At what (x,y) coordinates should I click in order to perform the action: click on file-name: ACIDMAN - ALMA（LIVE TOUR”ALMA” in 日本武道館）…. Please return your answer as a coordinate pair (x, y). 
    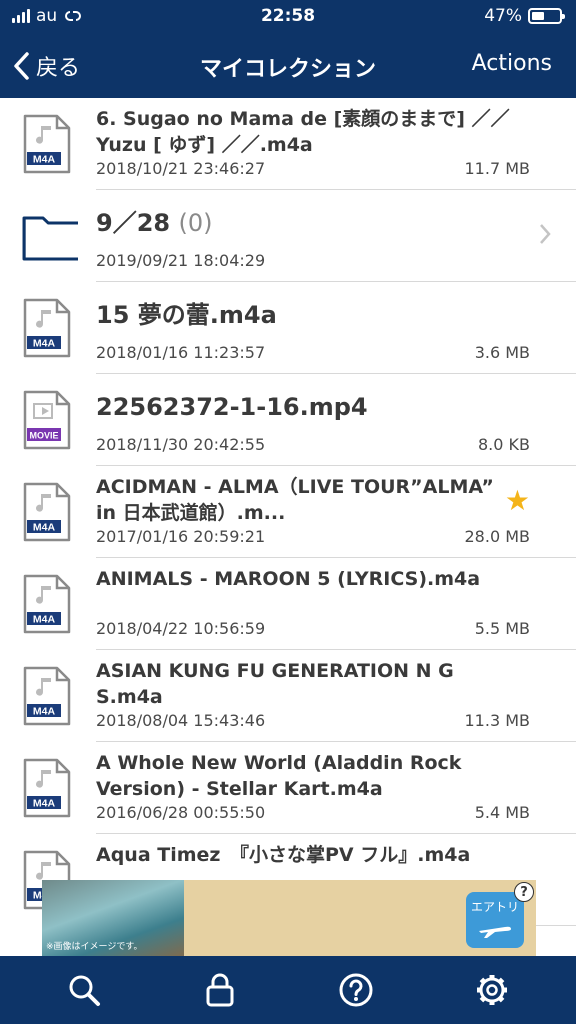
    Looking at the image, I should click on (306, 500).